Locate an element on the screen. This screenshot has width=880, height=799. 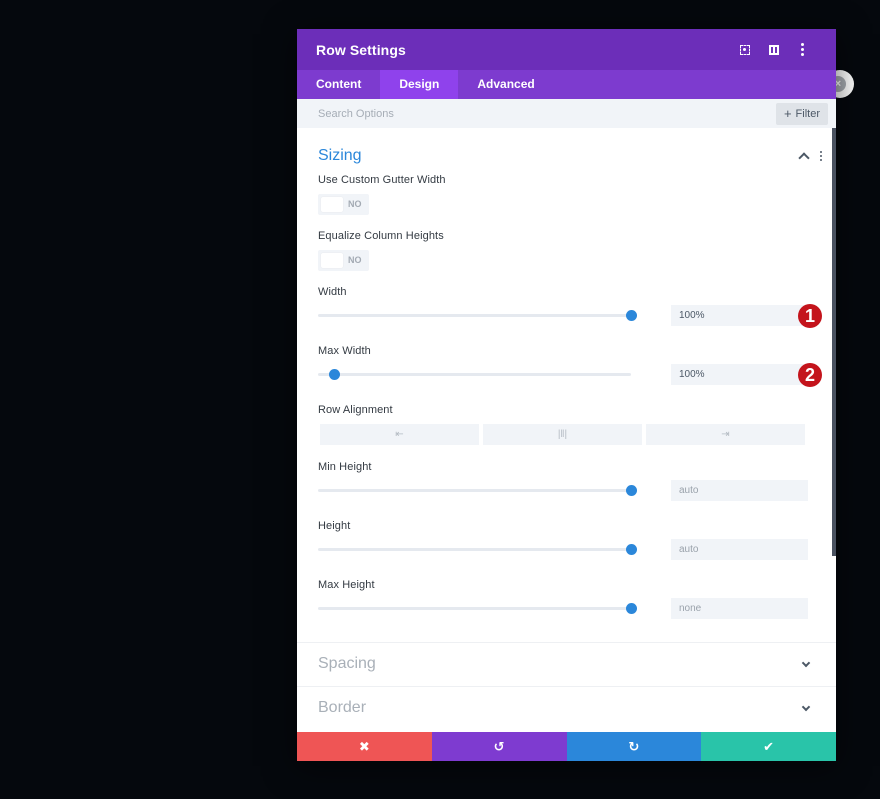
field-equalize-columns: Equalize Column Heights NO is located at coordinates (570, 252).